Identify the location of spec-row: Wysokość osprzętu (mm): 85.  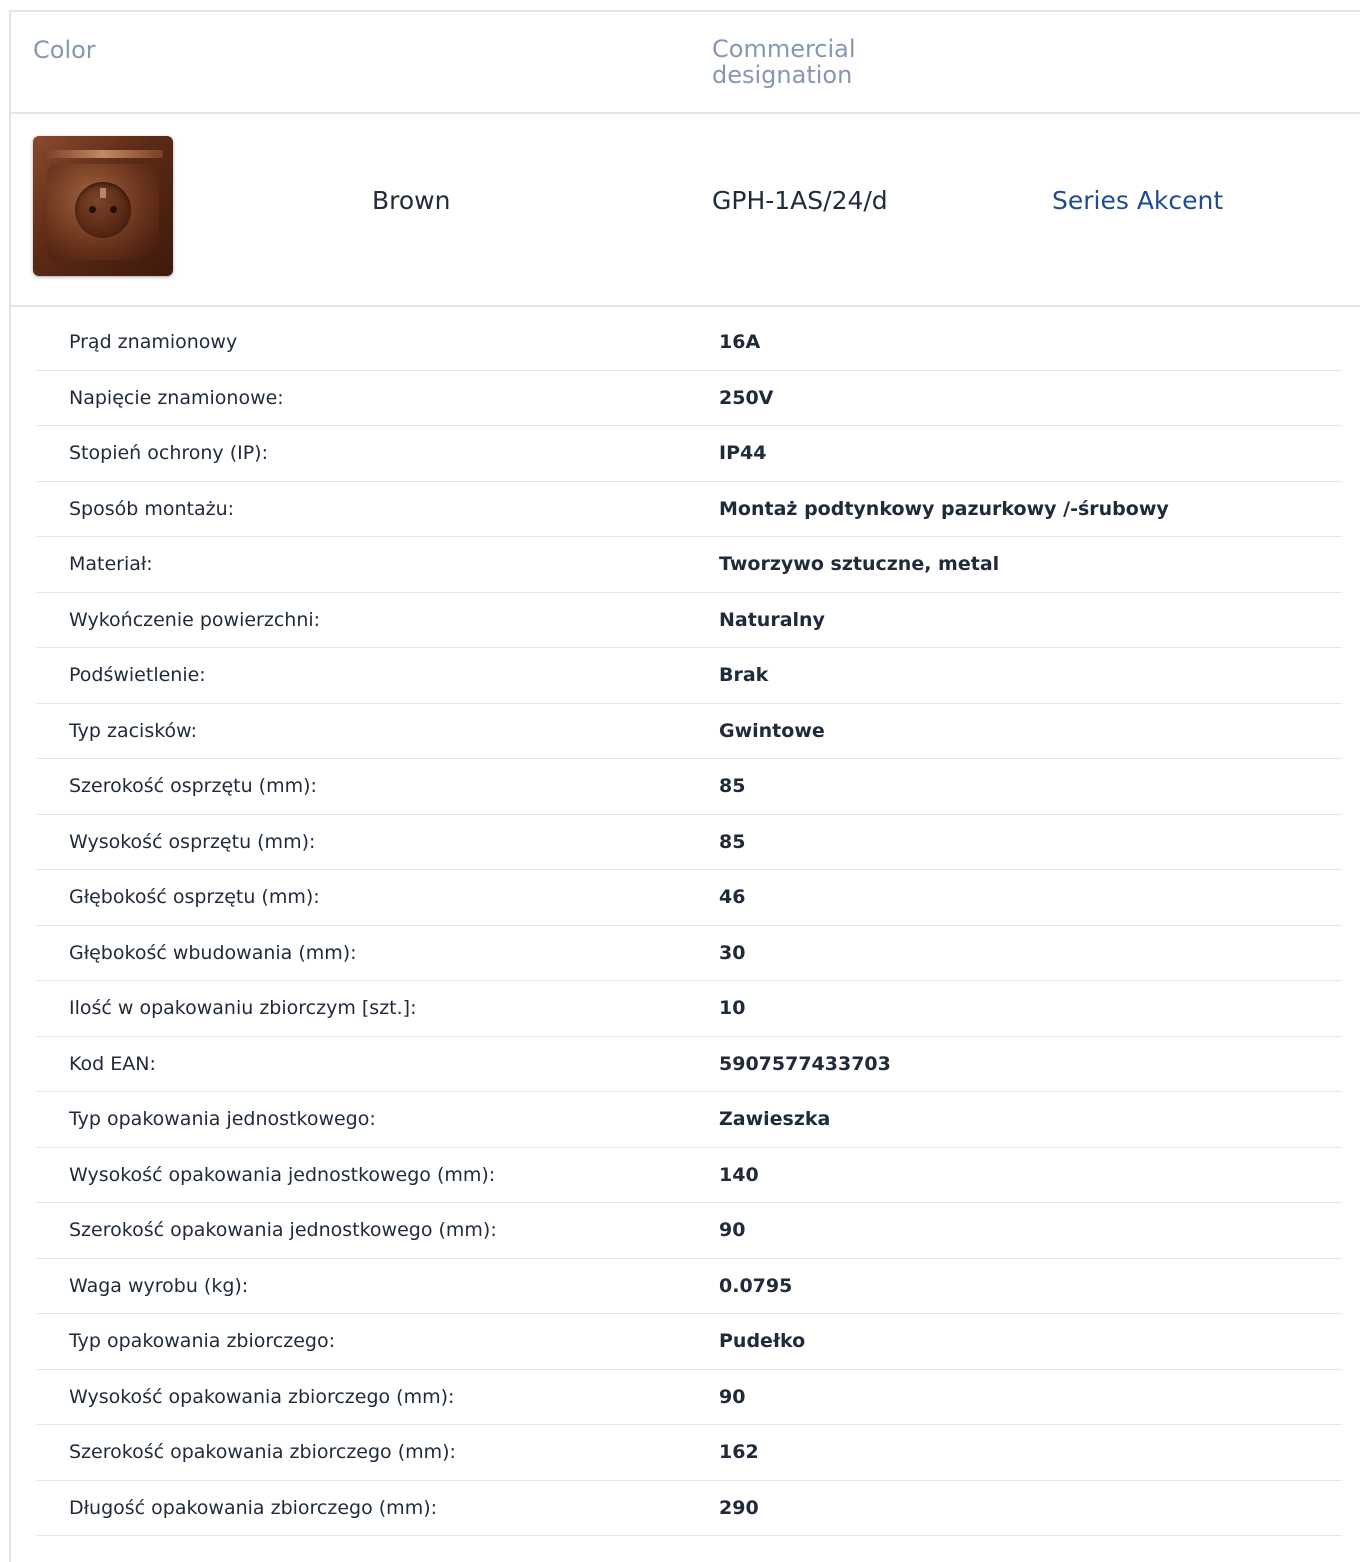
(688, 842).